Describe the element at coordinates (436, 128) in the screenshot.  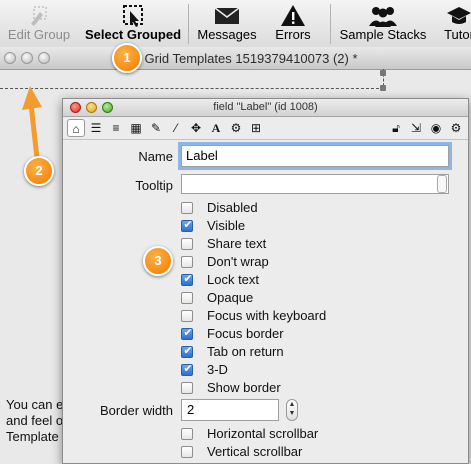
I see `target-icon: ◉` at that location.